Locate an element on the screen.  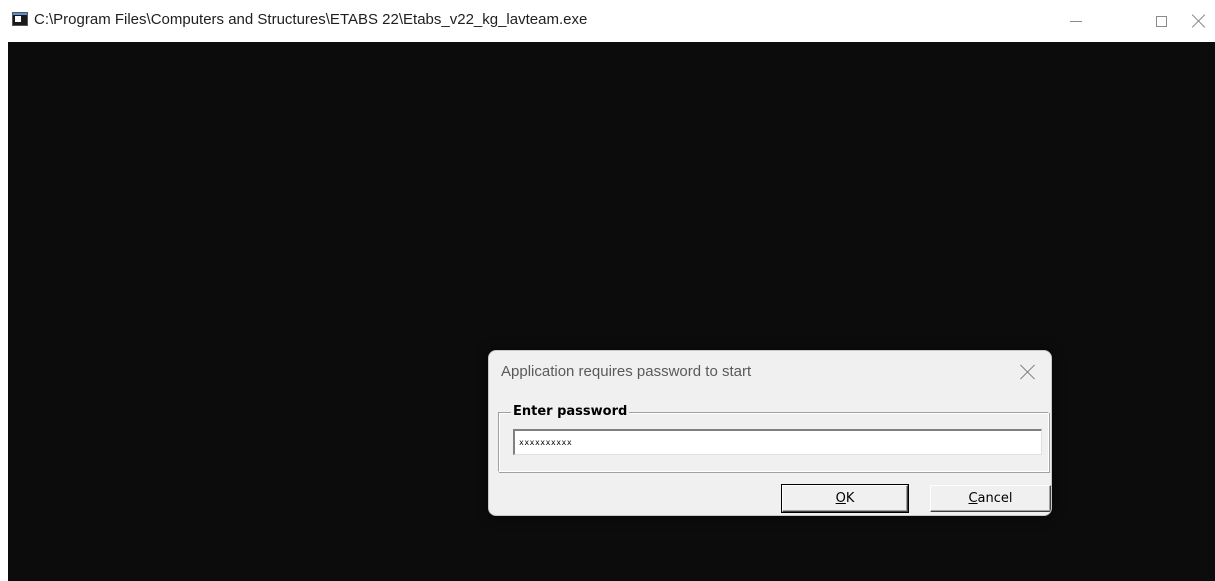
maximize-icon is located at coordinates (1161, 21).